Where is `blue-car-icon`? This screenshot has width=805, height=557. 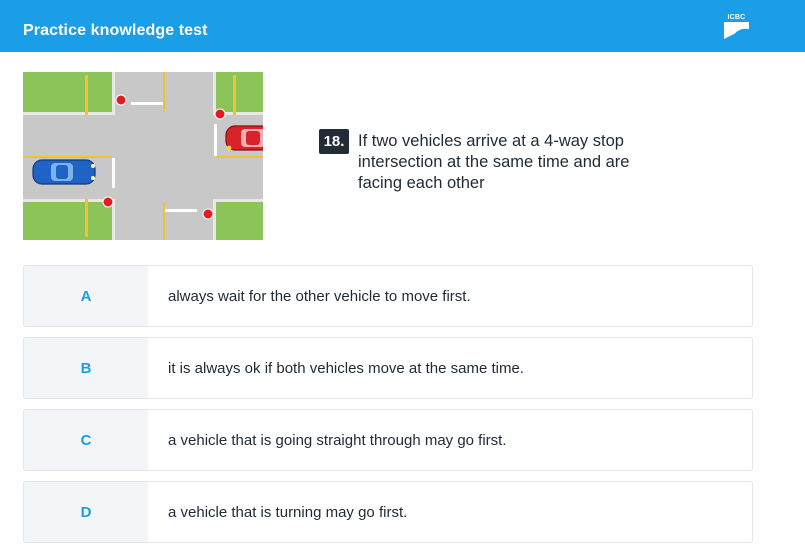 blue-car-icon is located at coordinates (64, 172).